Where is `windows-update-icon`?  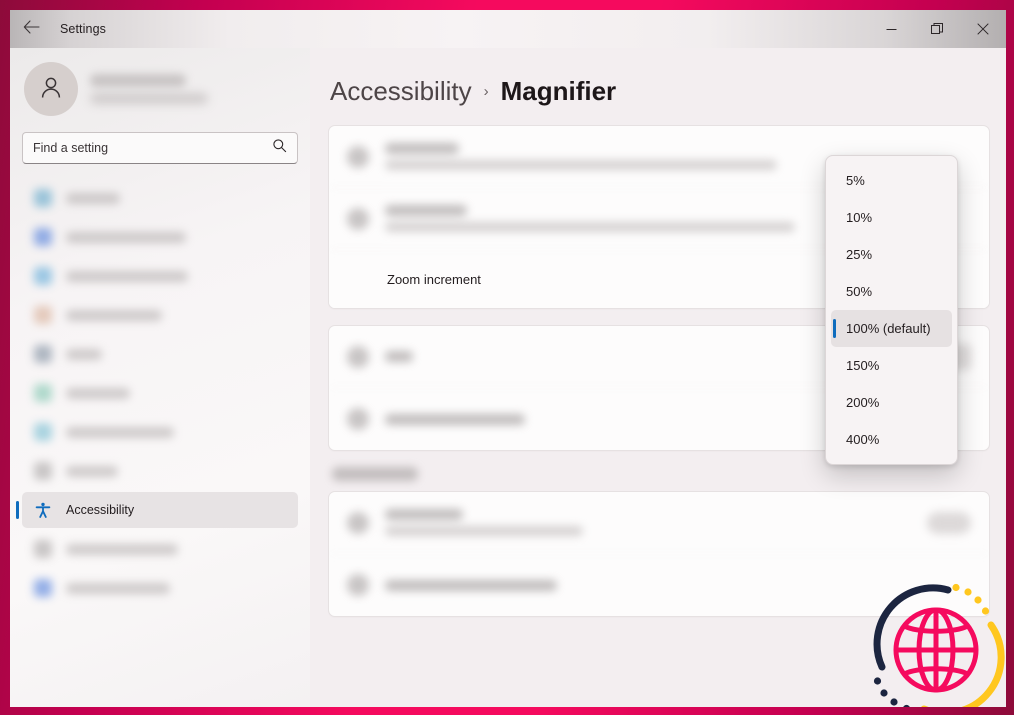 windows-update-icon is located at coordinates (43, 588).